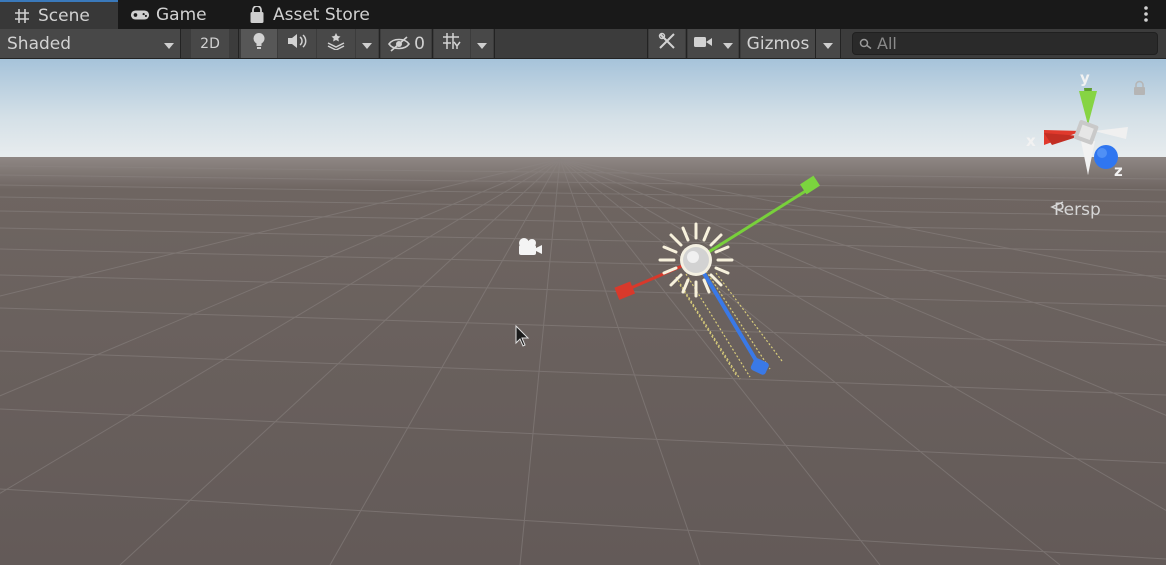 The height and width of the screenshot is (565, 1166). I want to click on effects-layers-icon, so click(336, 43).